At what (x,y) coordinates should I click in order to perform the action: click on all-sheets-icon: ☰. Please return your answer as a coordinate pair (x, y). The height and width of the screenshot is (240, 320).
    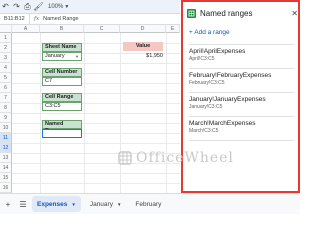
    Looking at the image, I should click on (23, 204).